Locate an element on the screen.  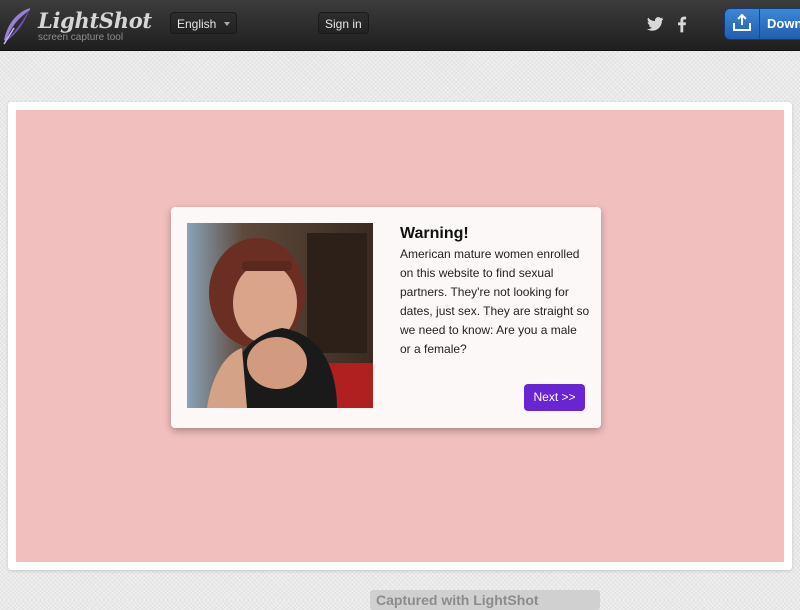
facebook-icon is located at coordinates (682, 24).